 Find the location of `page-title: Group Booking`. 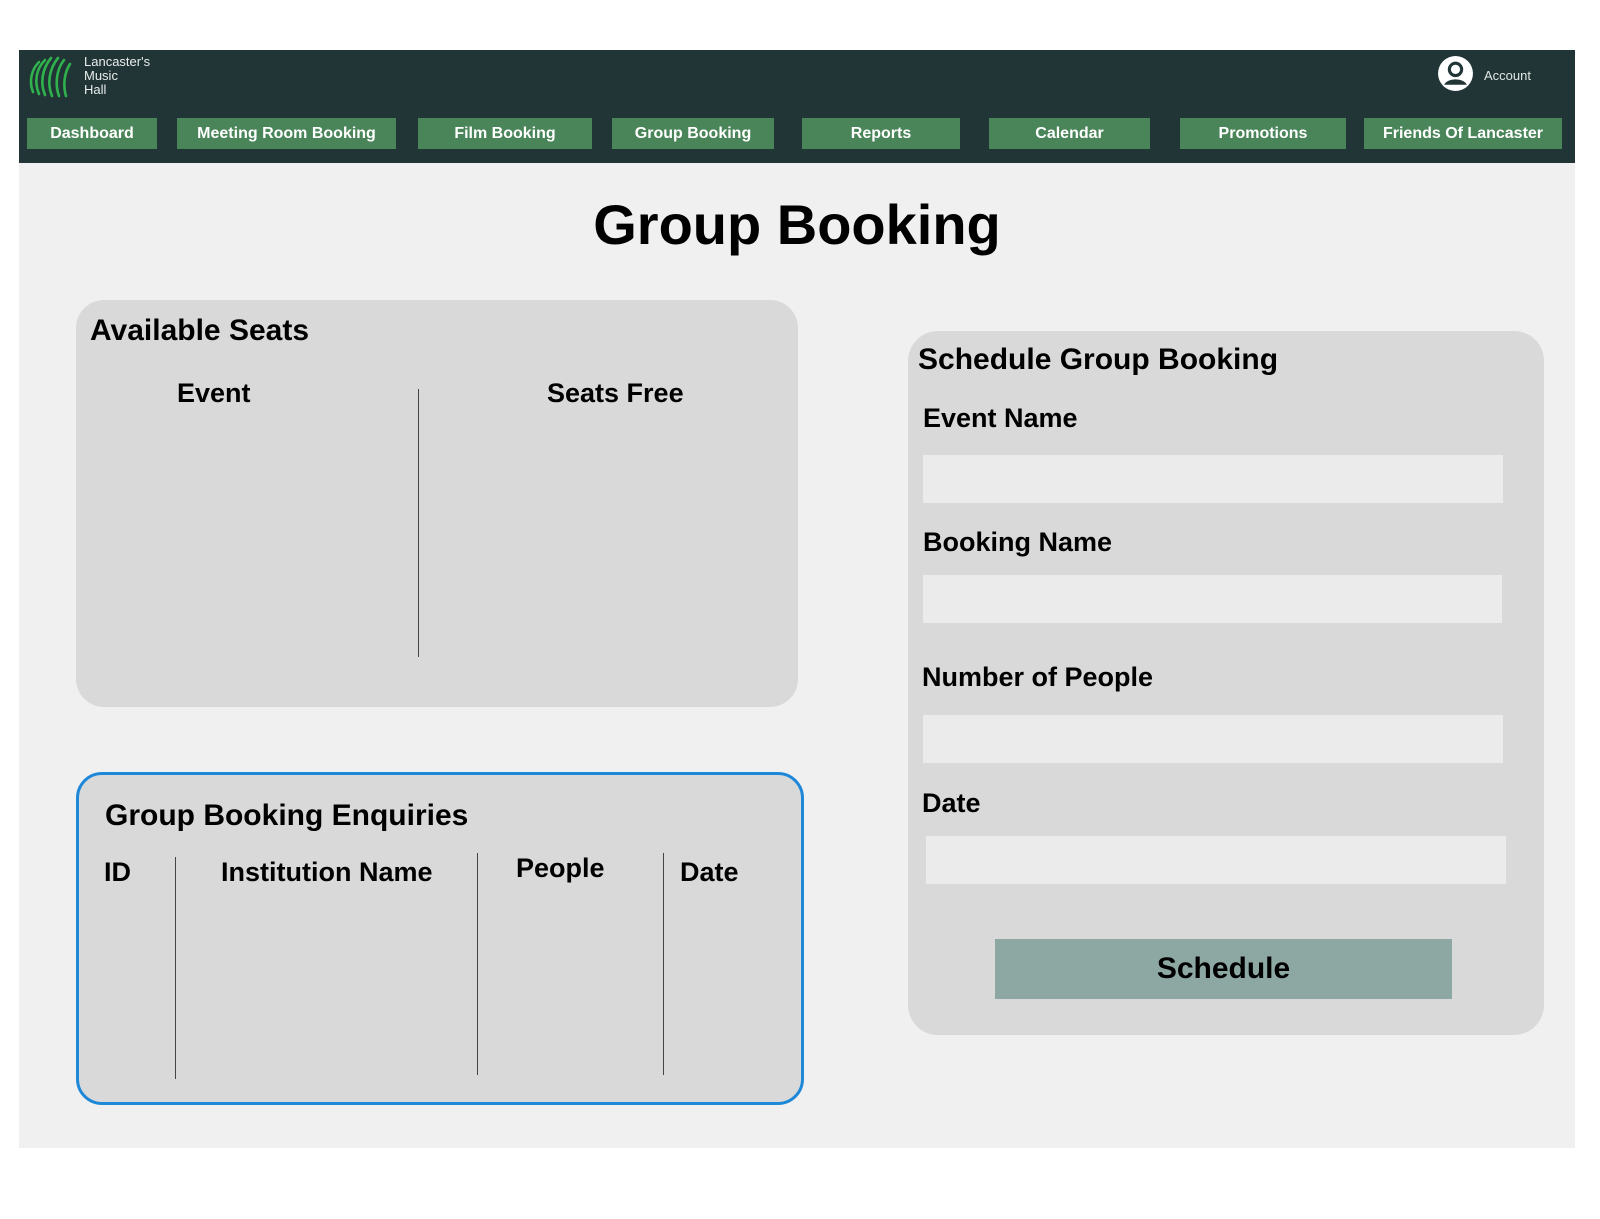

page-title: Group Booking is located at coordinates (797, 224).